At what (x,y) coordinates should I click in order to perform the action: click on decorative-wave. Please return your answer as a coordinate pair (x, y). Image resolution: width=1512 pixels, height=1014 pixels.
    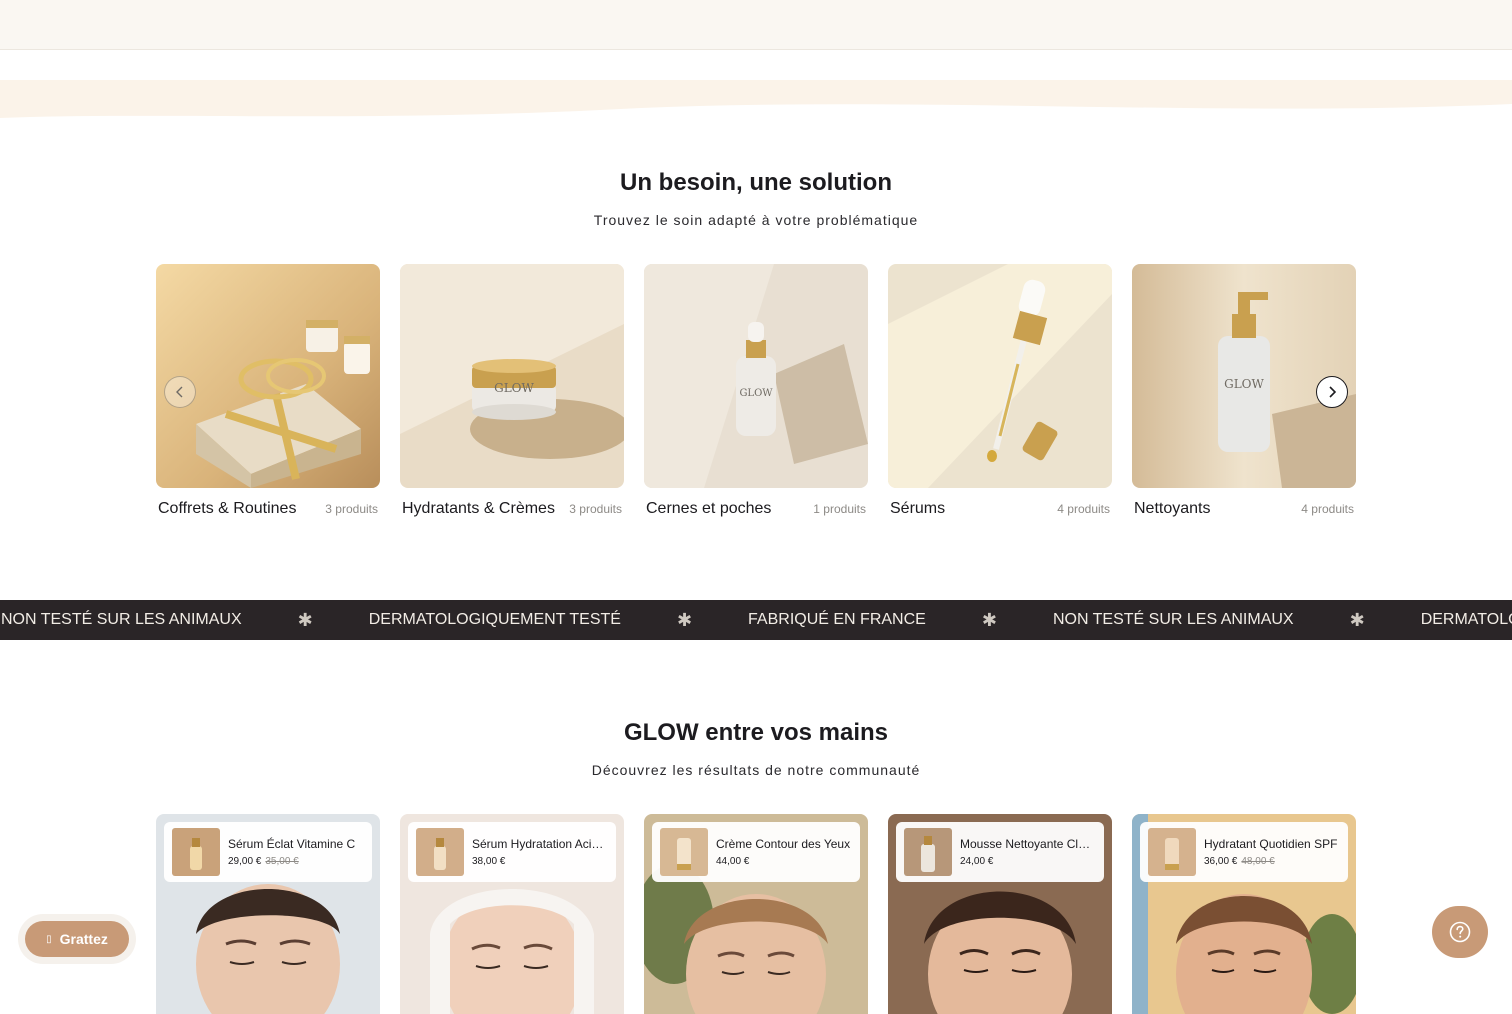
    Looking at the image, I should click on (756, 99).